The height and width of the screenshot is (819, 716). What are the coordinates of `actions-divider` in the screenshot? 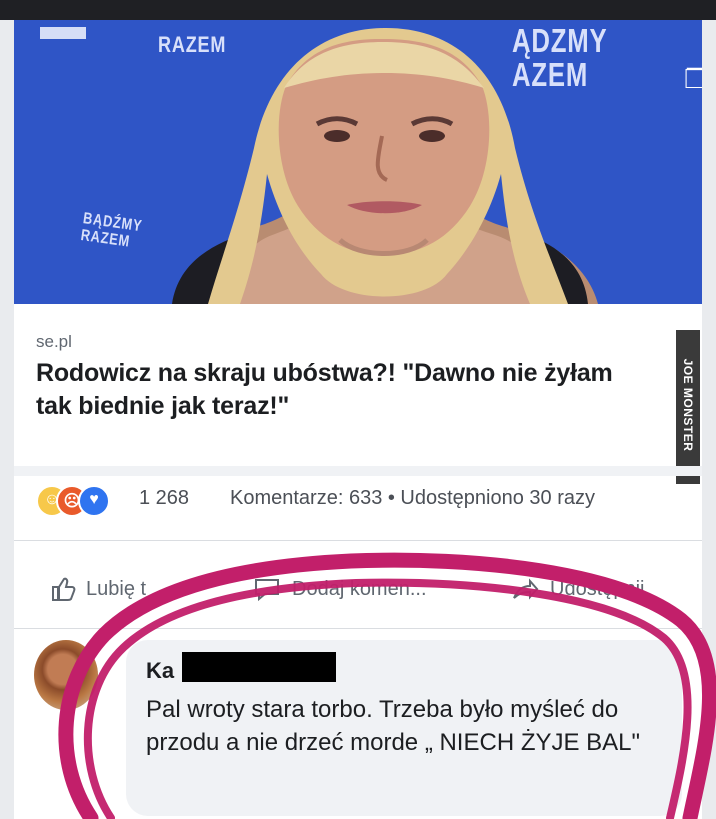 It's located at (358, 628).